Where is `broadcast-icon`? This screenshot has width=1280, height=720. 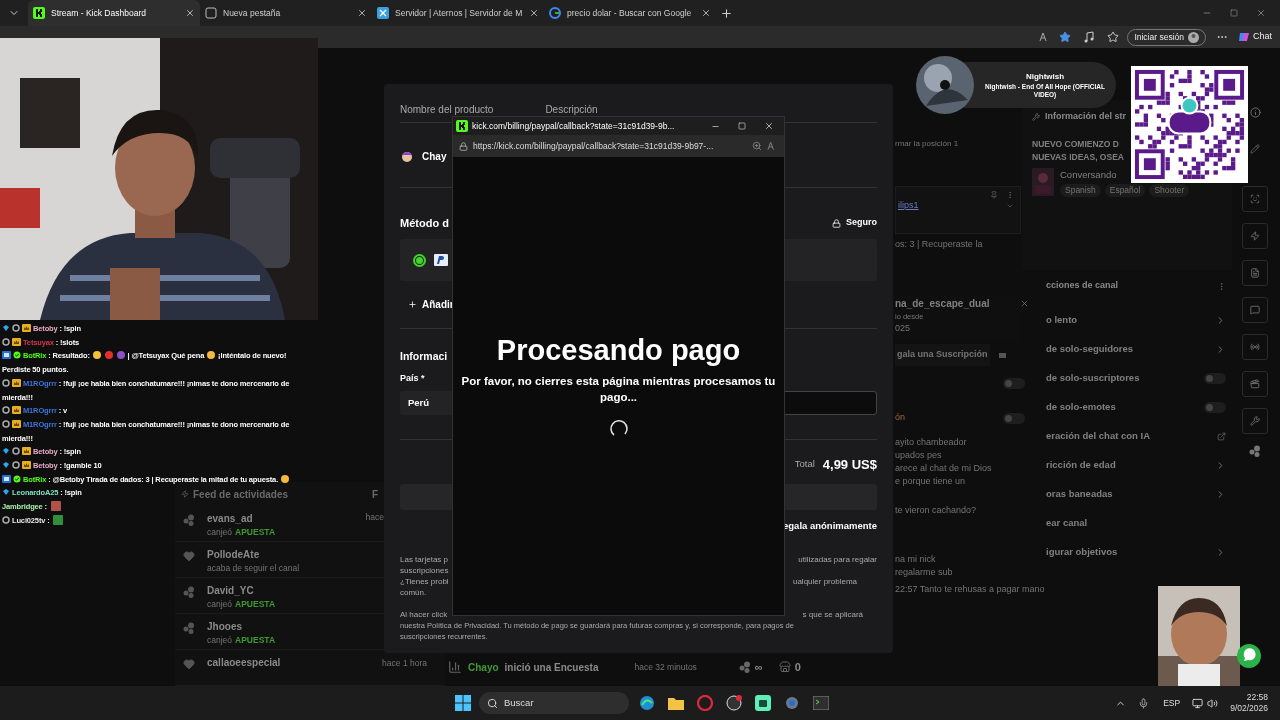
broadcast-icon is located at coordinates (1255, 347).